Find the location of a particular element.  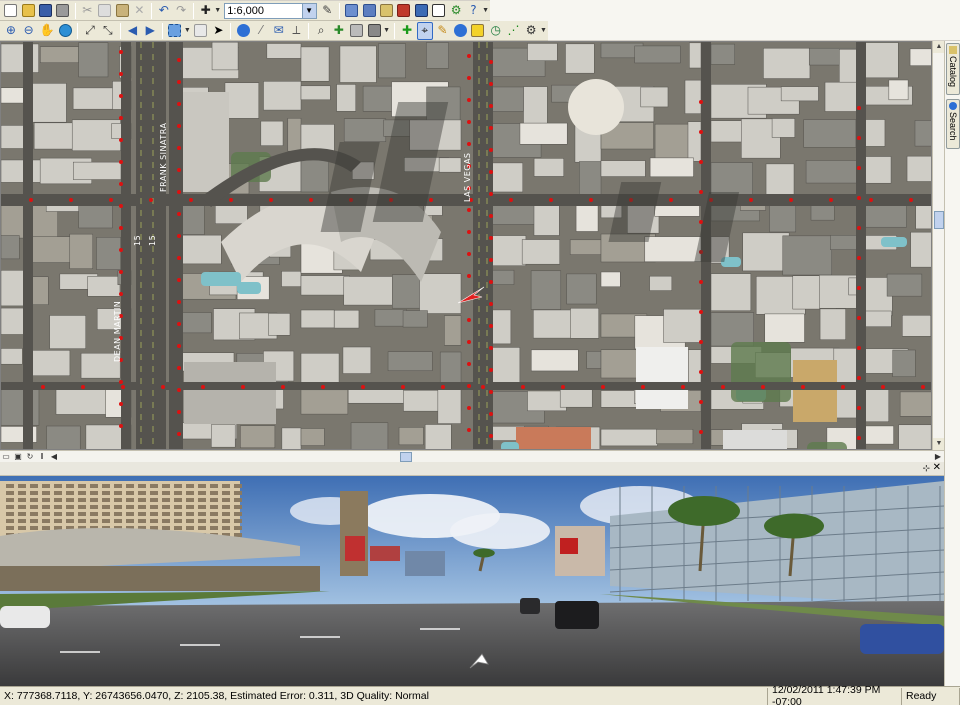

graph-icon: ⋰ is located at coordinates (514, 31).